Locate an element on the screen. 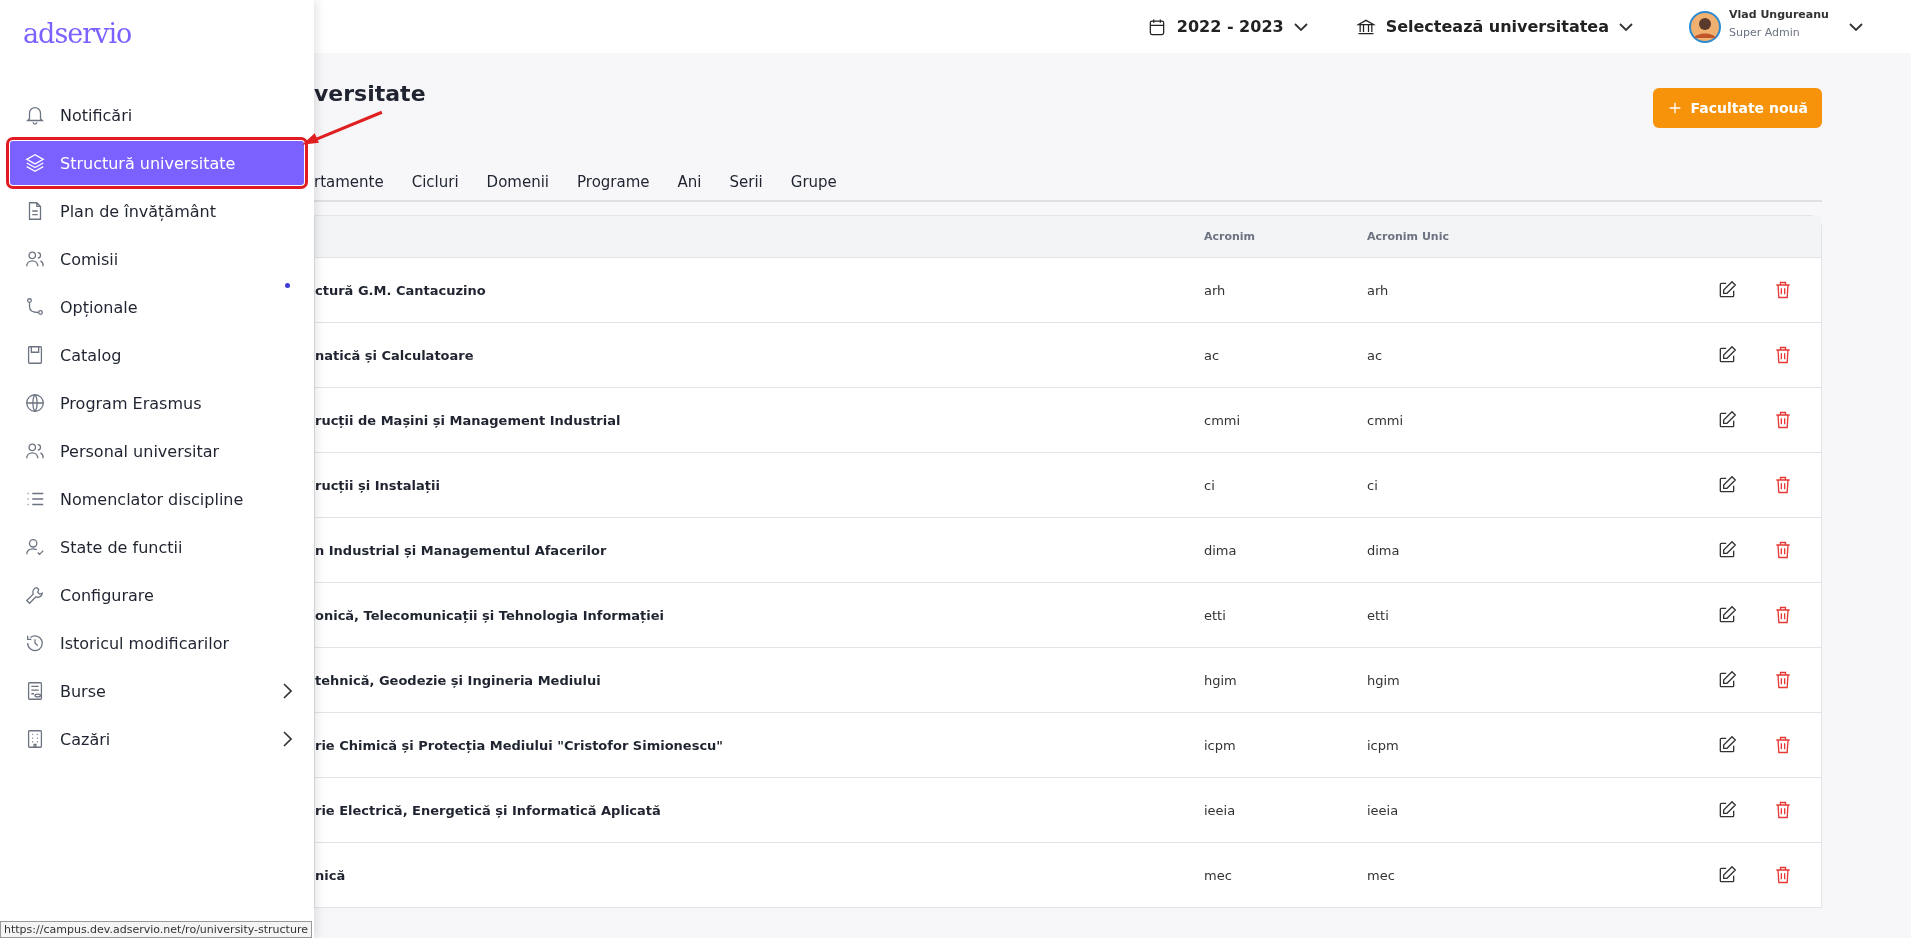 The image size is (1911, 938). table-cell-text: rie Electrică, Energetică și Informatică Aplicată is located at coordinates (488, 810).